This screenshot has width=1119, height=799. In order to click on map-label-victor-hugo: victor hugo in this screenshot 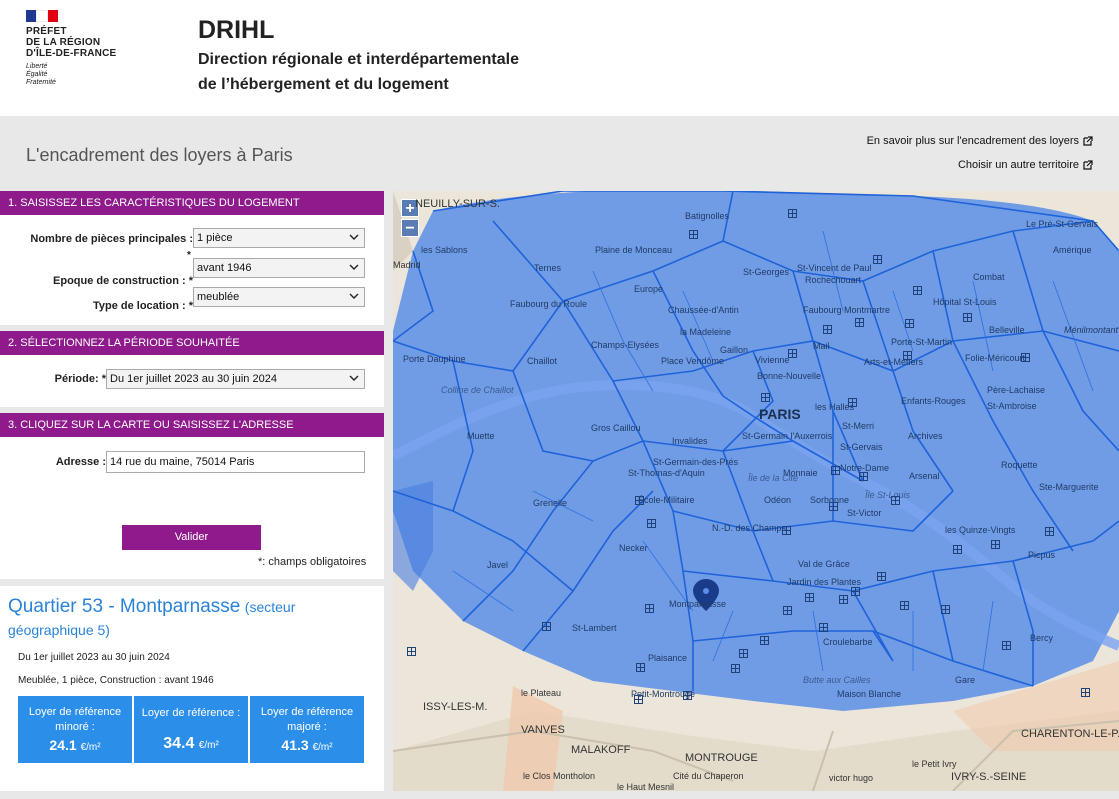, I will do `click(851, 778)`.